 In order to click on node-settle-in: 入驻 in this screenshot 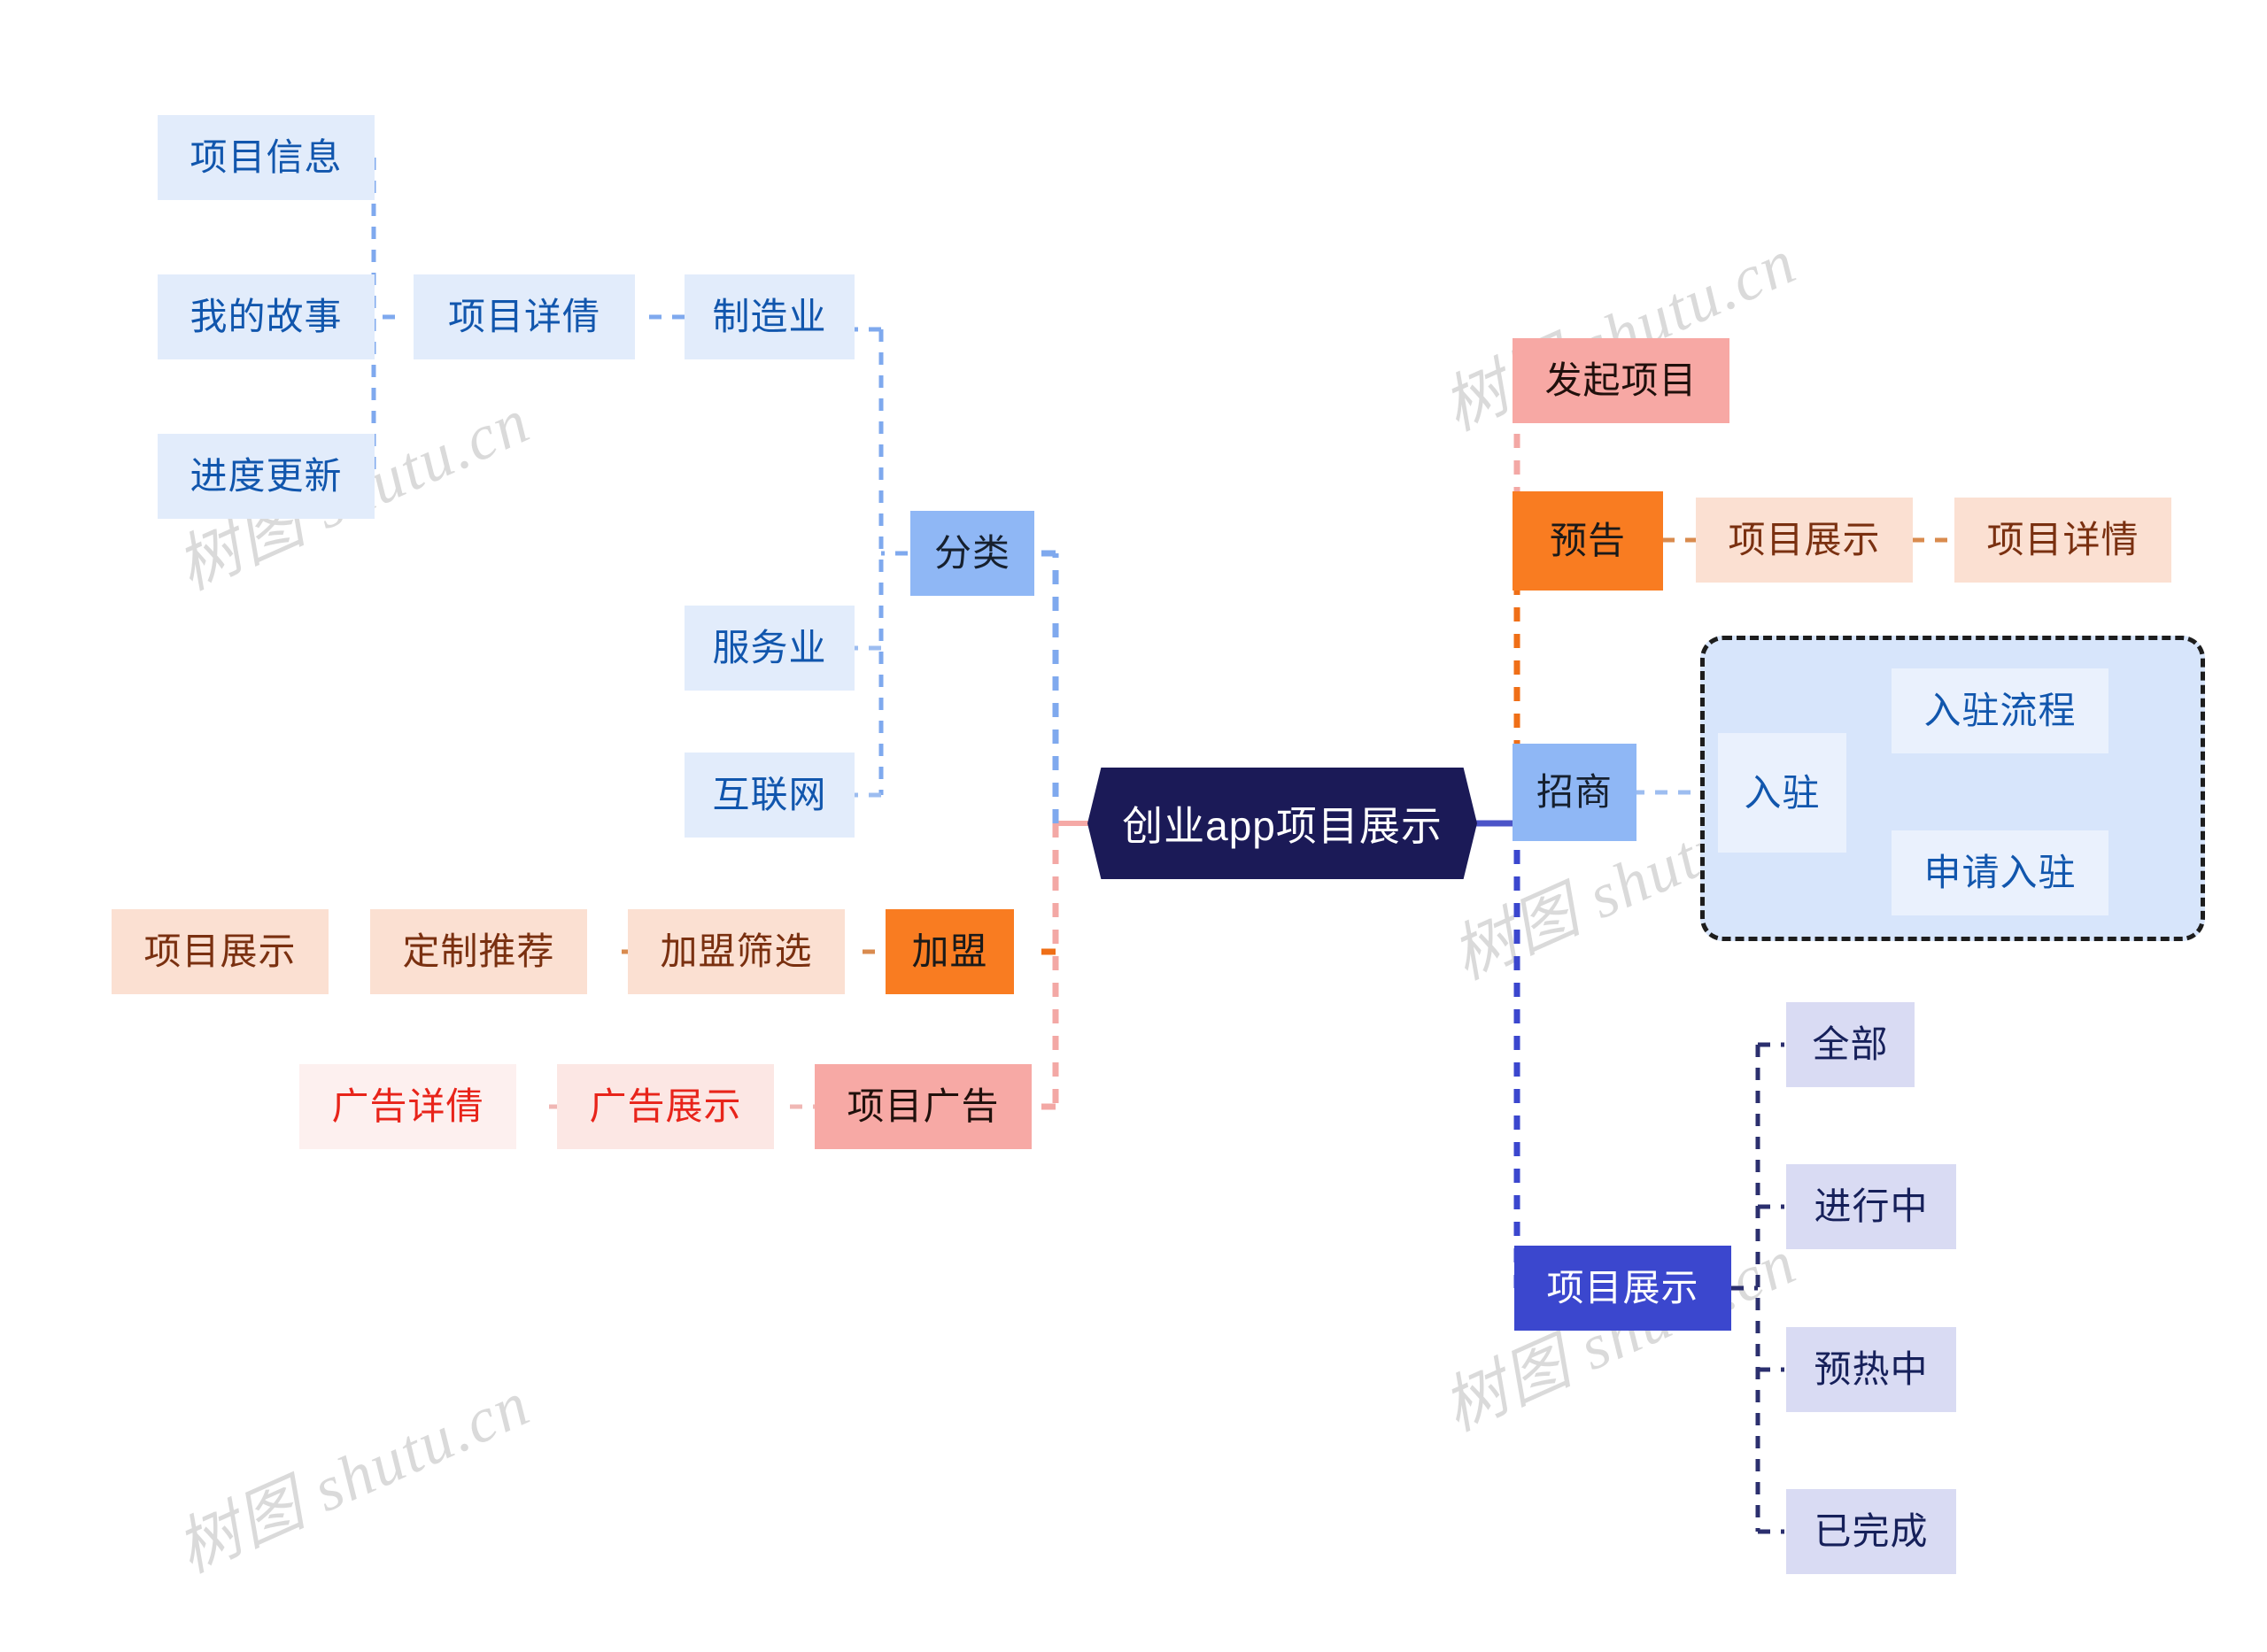, I will do `click(1782, 793)`.